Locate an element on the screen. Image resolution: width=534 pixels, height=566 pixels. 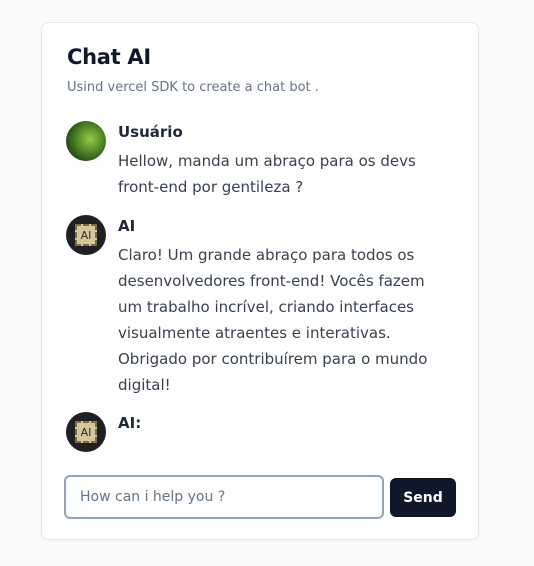
message-author: AI is located at coordinates (127, 226).